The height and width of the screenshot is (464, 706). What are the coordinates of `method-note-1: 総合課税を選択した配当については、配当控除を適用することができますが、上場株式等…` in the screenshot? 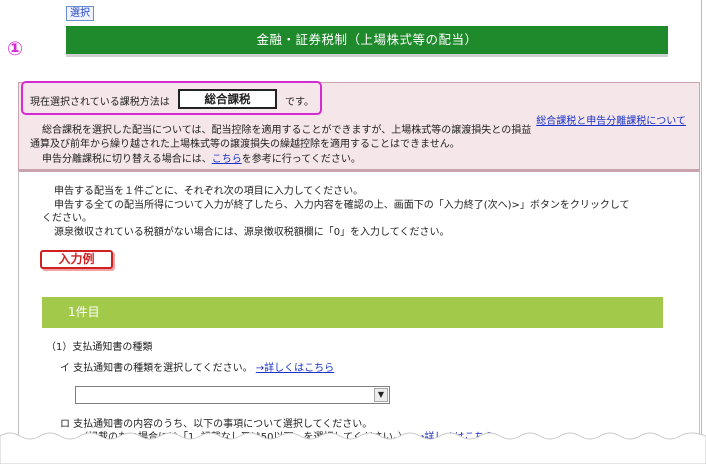 It's located at (287, 130).